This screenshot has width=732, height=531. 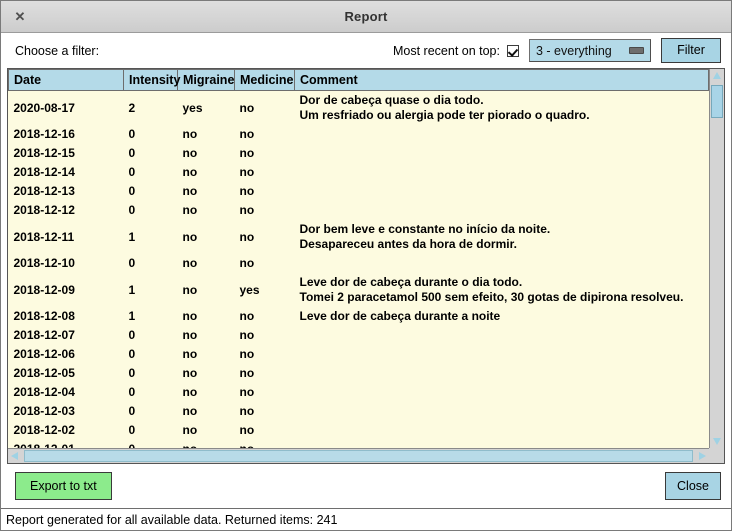 I want to click on column-header-medicine: Medicine, so click(x=264, y=80).